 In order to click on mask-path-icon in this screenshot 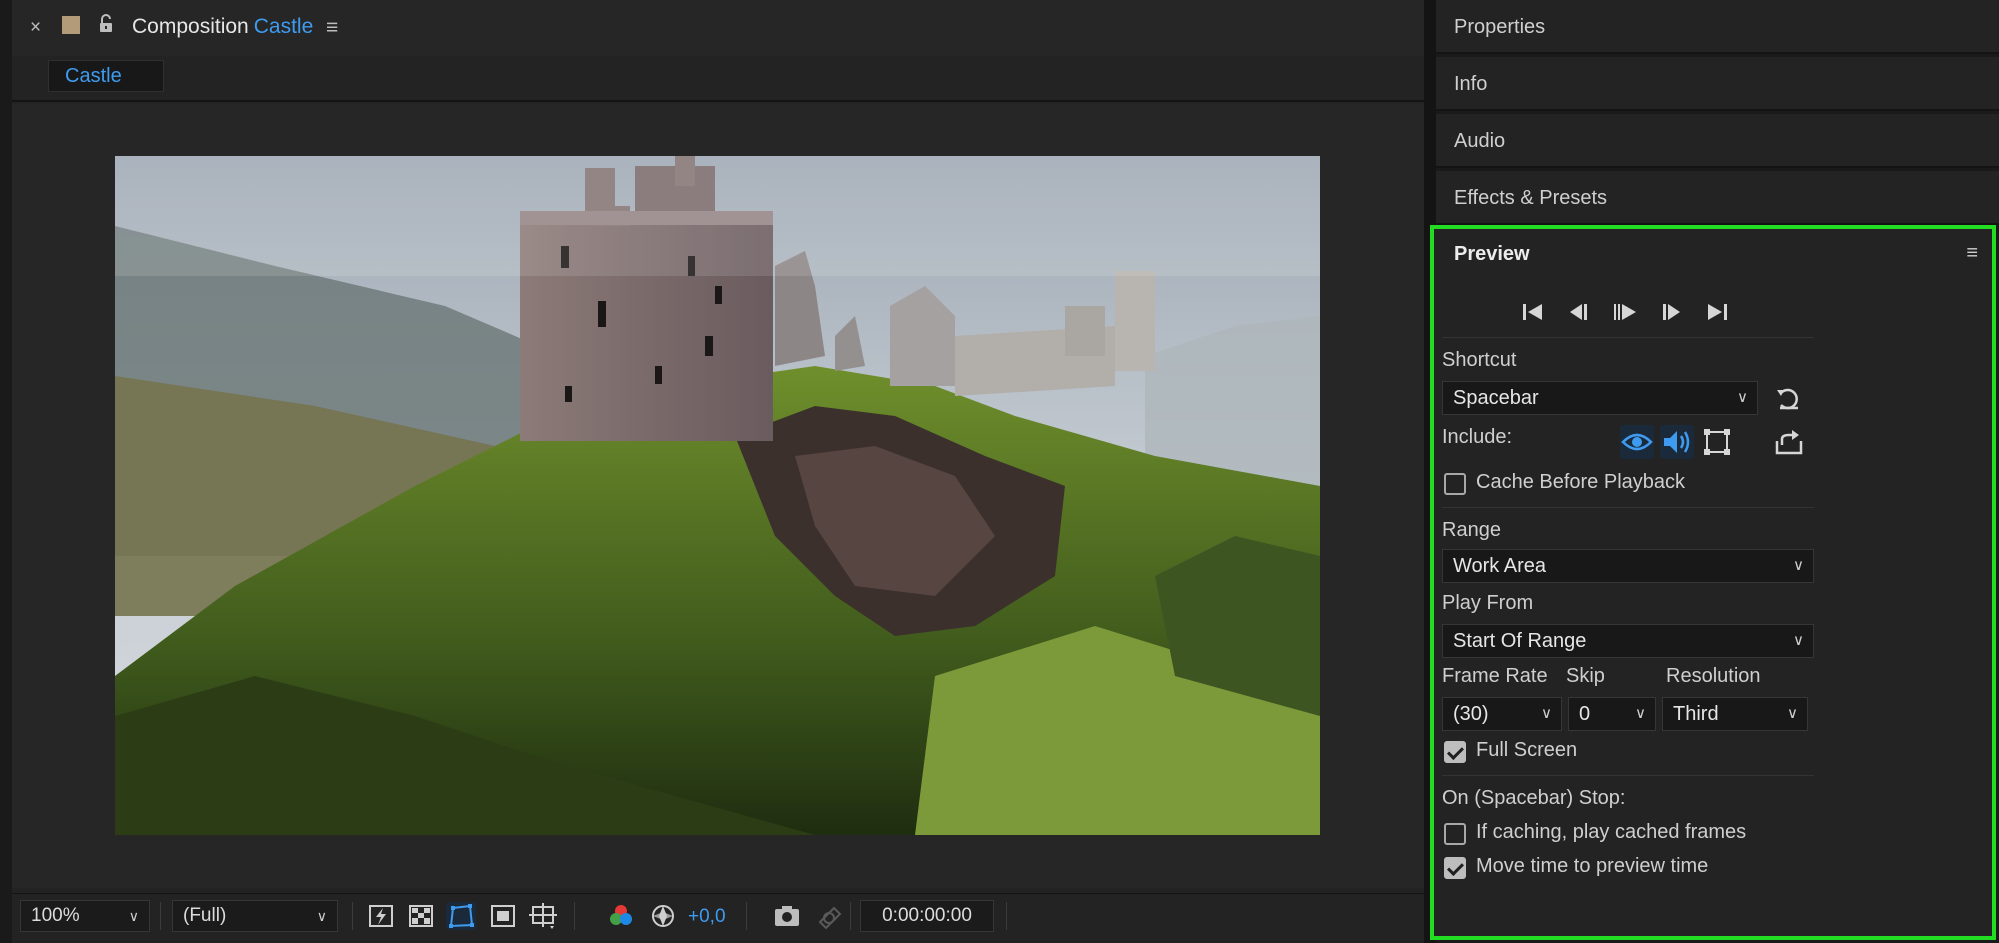, I will do `click(461, 916)`.